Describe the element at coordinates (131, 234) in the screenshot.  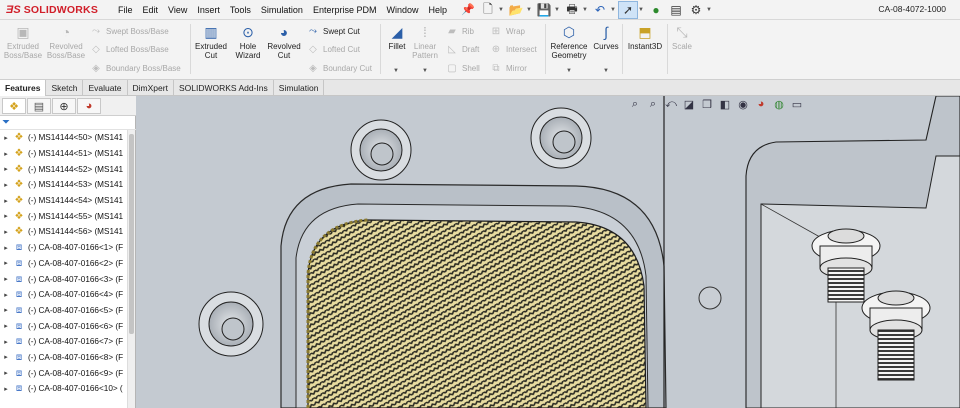
I see `scrollbar-thumb` at that location.